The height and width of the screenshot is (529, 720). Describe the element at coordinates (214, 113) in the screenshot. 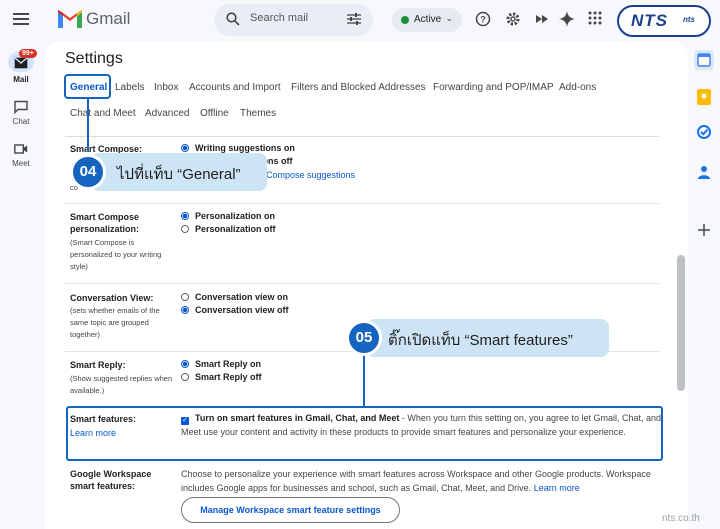

I see `tab-offline: Offline` at that location.